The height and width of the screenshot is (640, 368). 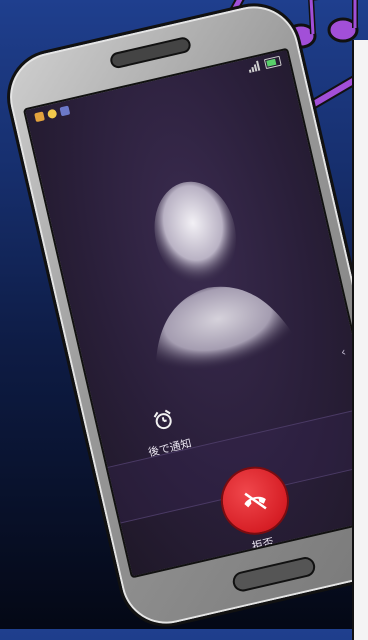 I want to click on message-icon, so click(x=65, y=111).